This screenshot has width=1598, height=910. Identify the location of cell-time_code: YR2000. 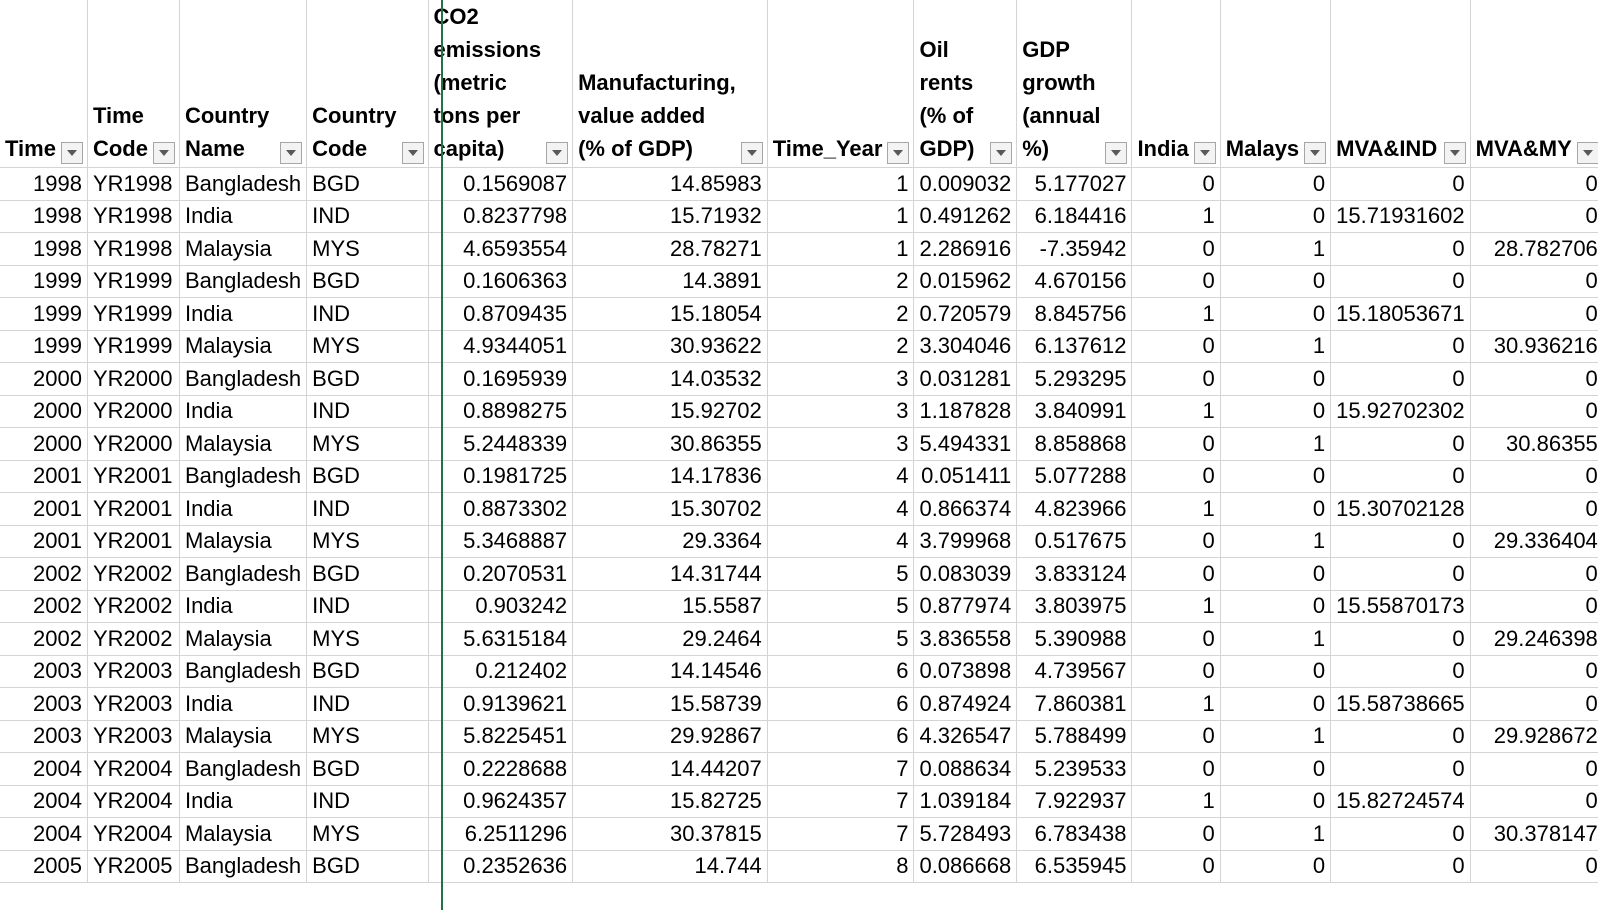
(133, 444).